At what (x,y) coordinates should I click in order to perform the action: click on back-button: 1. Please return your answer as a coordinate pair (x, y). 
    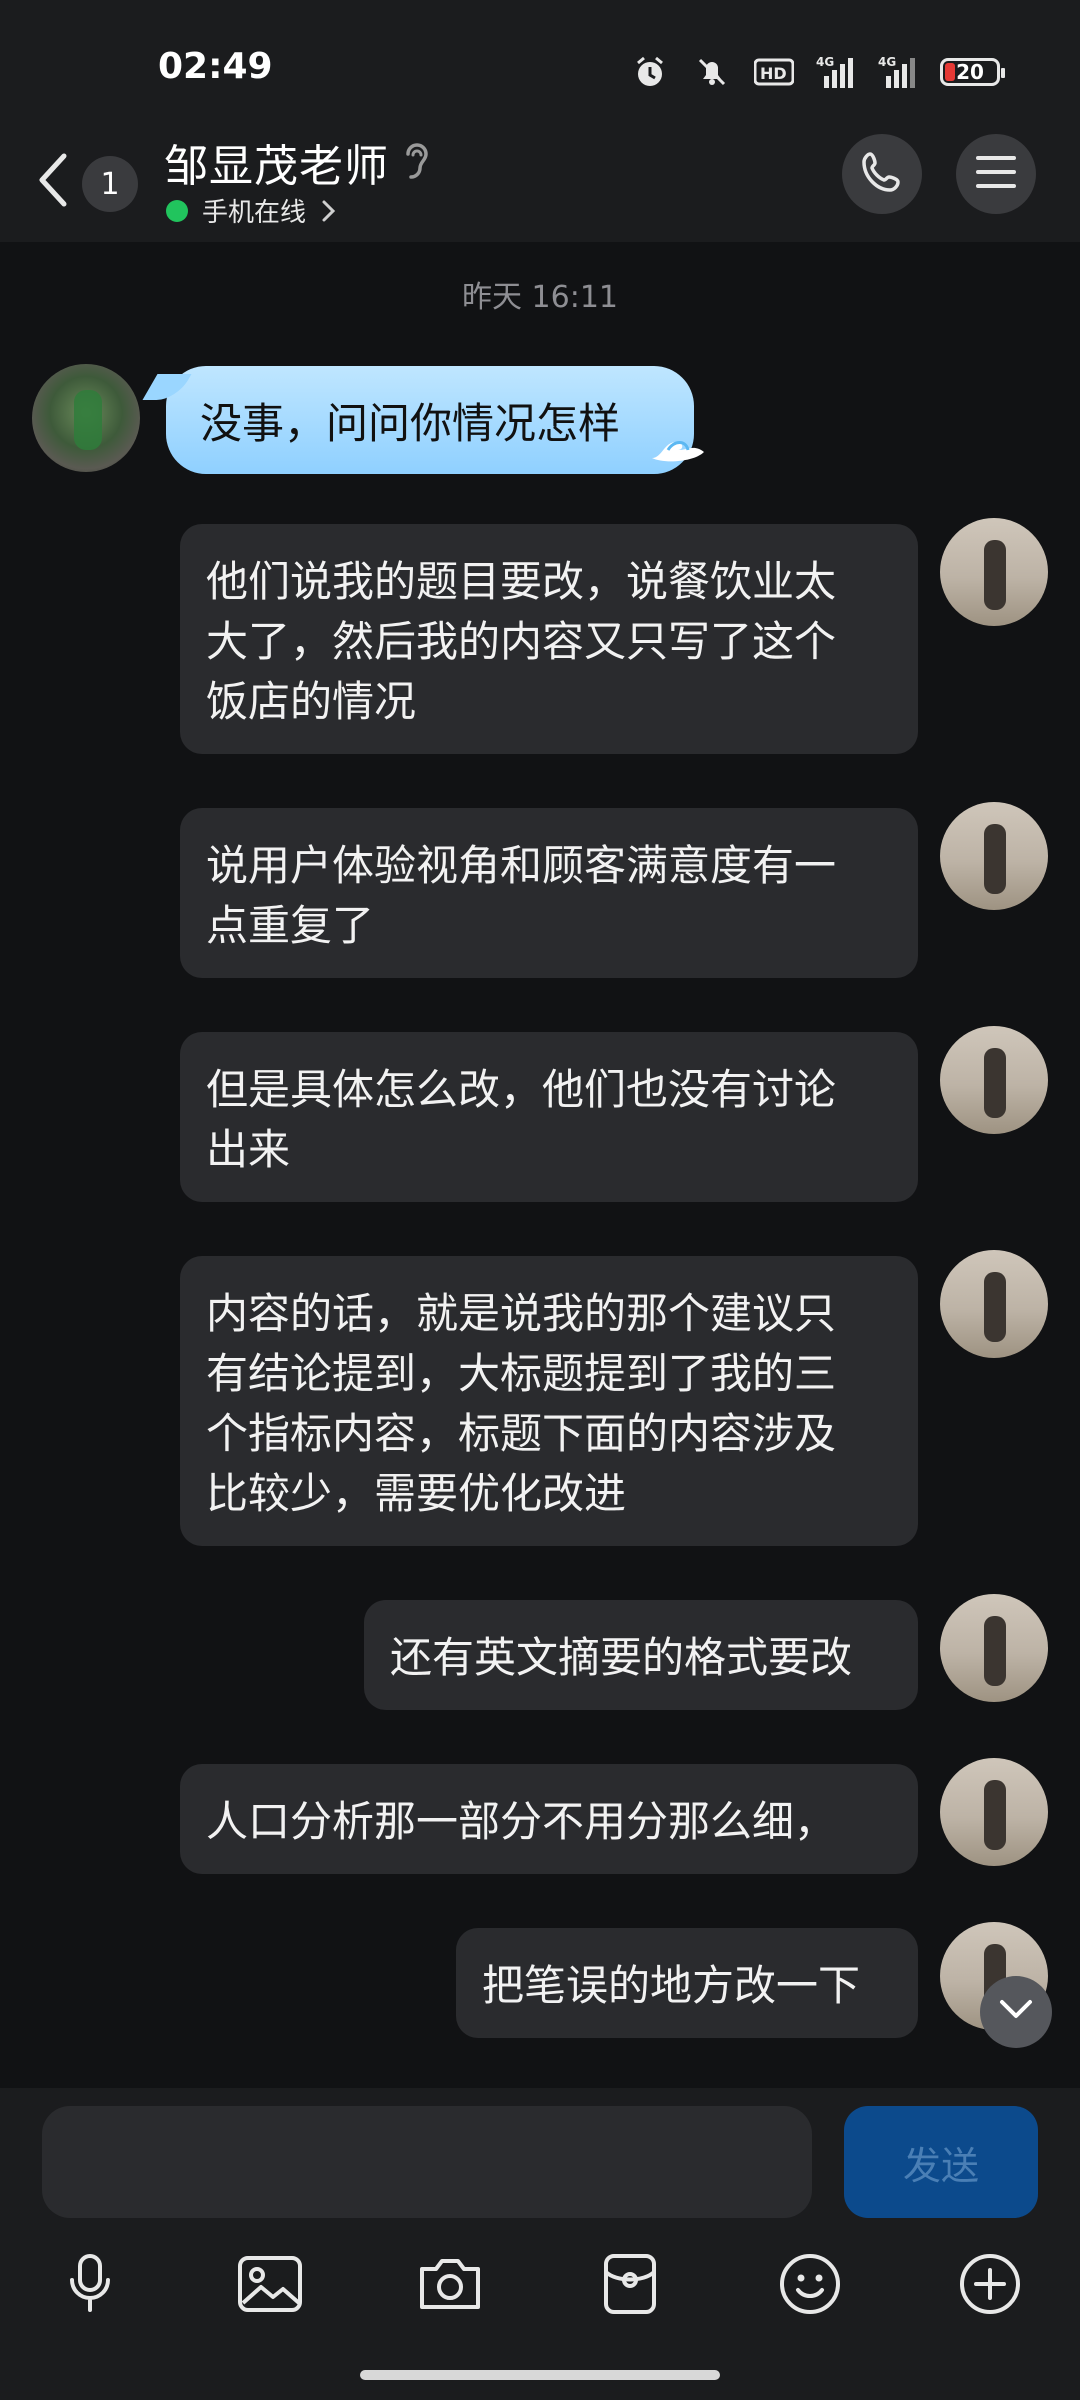
    Looking at the image, I should click on (101, 182).